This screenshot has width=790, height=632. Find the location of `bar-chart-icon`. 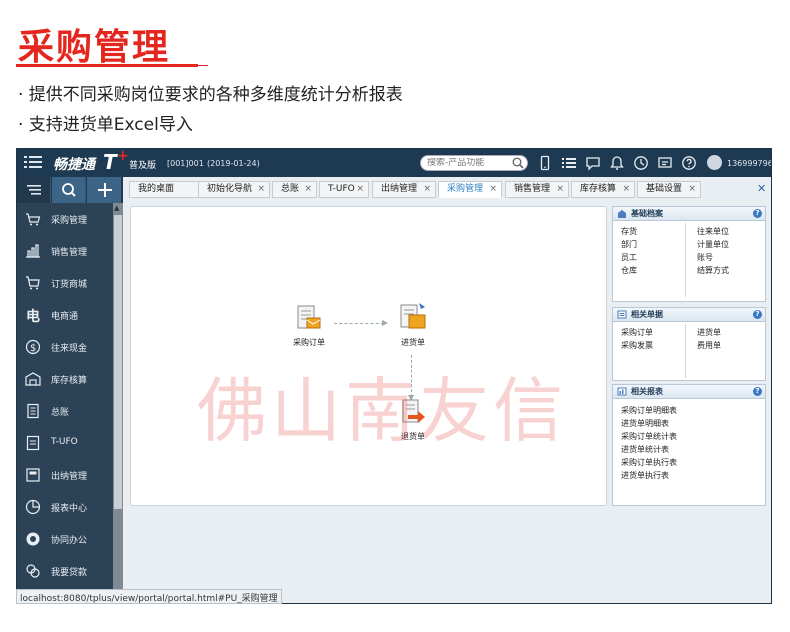

bar-chart-icon is located at coordinates (33, 251).